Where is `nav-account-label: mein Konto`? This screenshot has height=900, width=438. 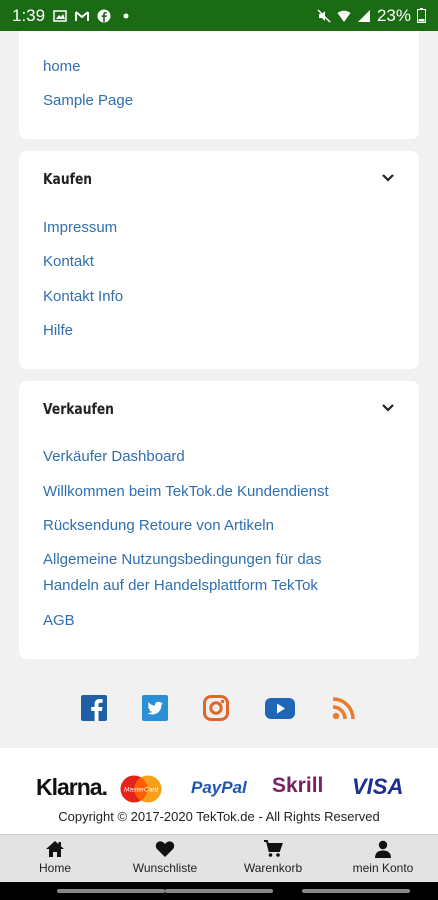
nav-account-label: mein Konto is located at coordinates (383, 868).